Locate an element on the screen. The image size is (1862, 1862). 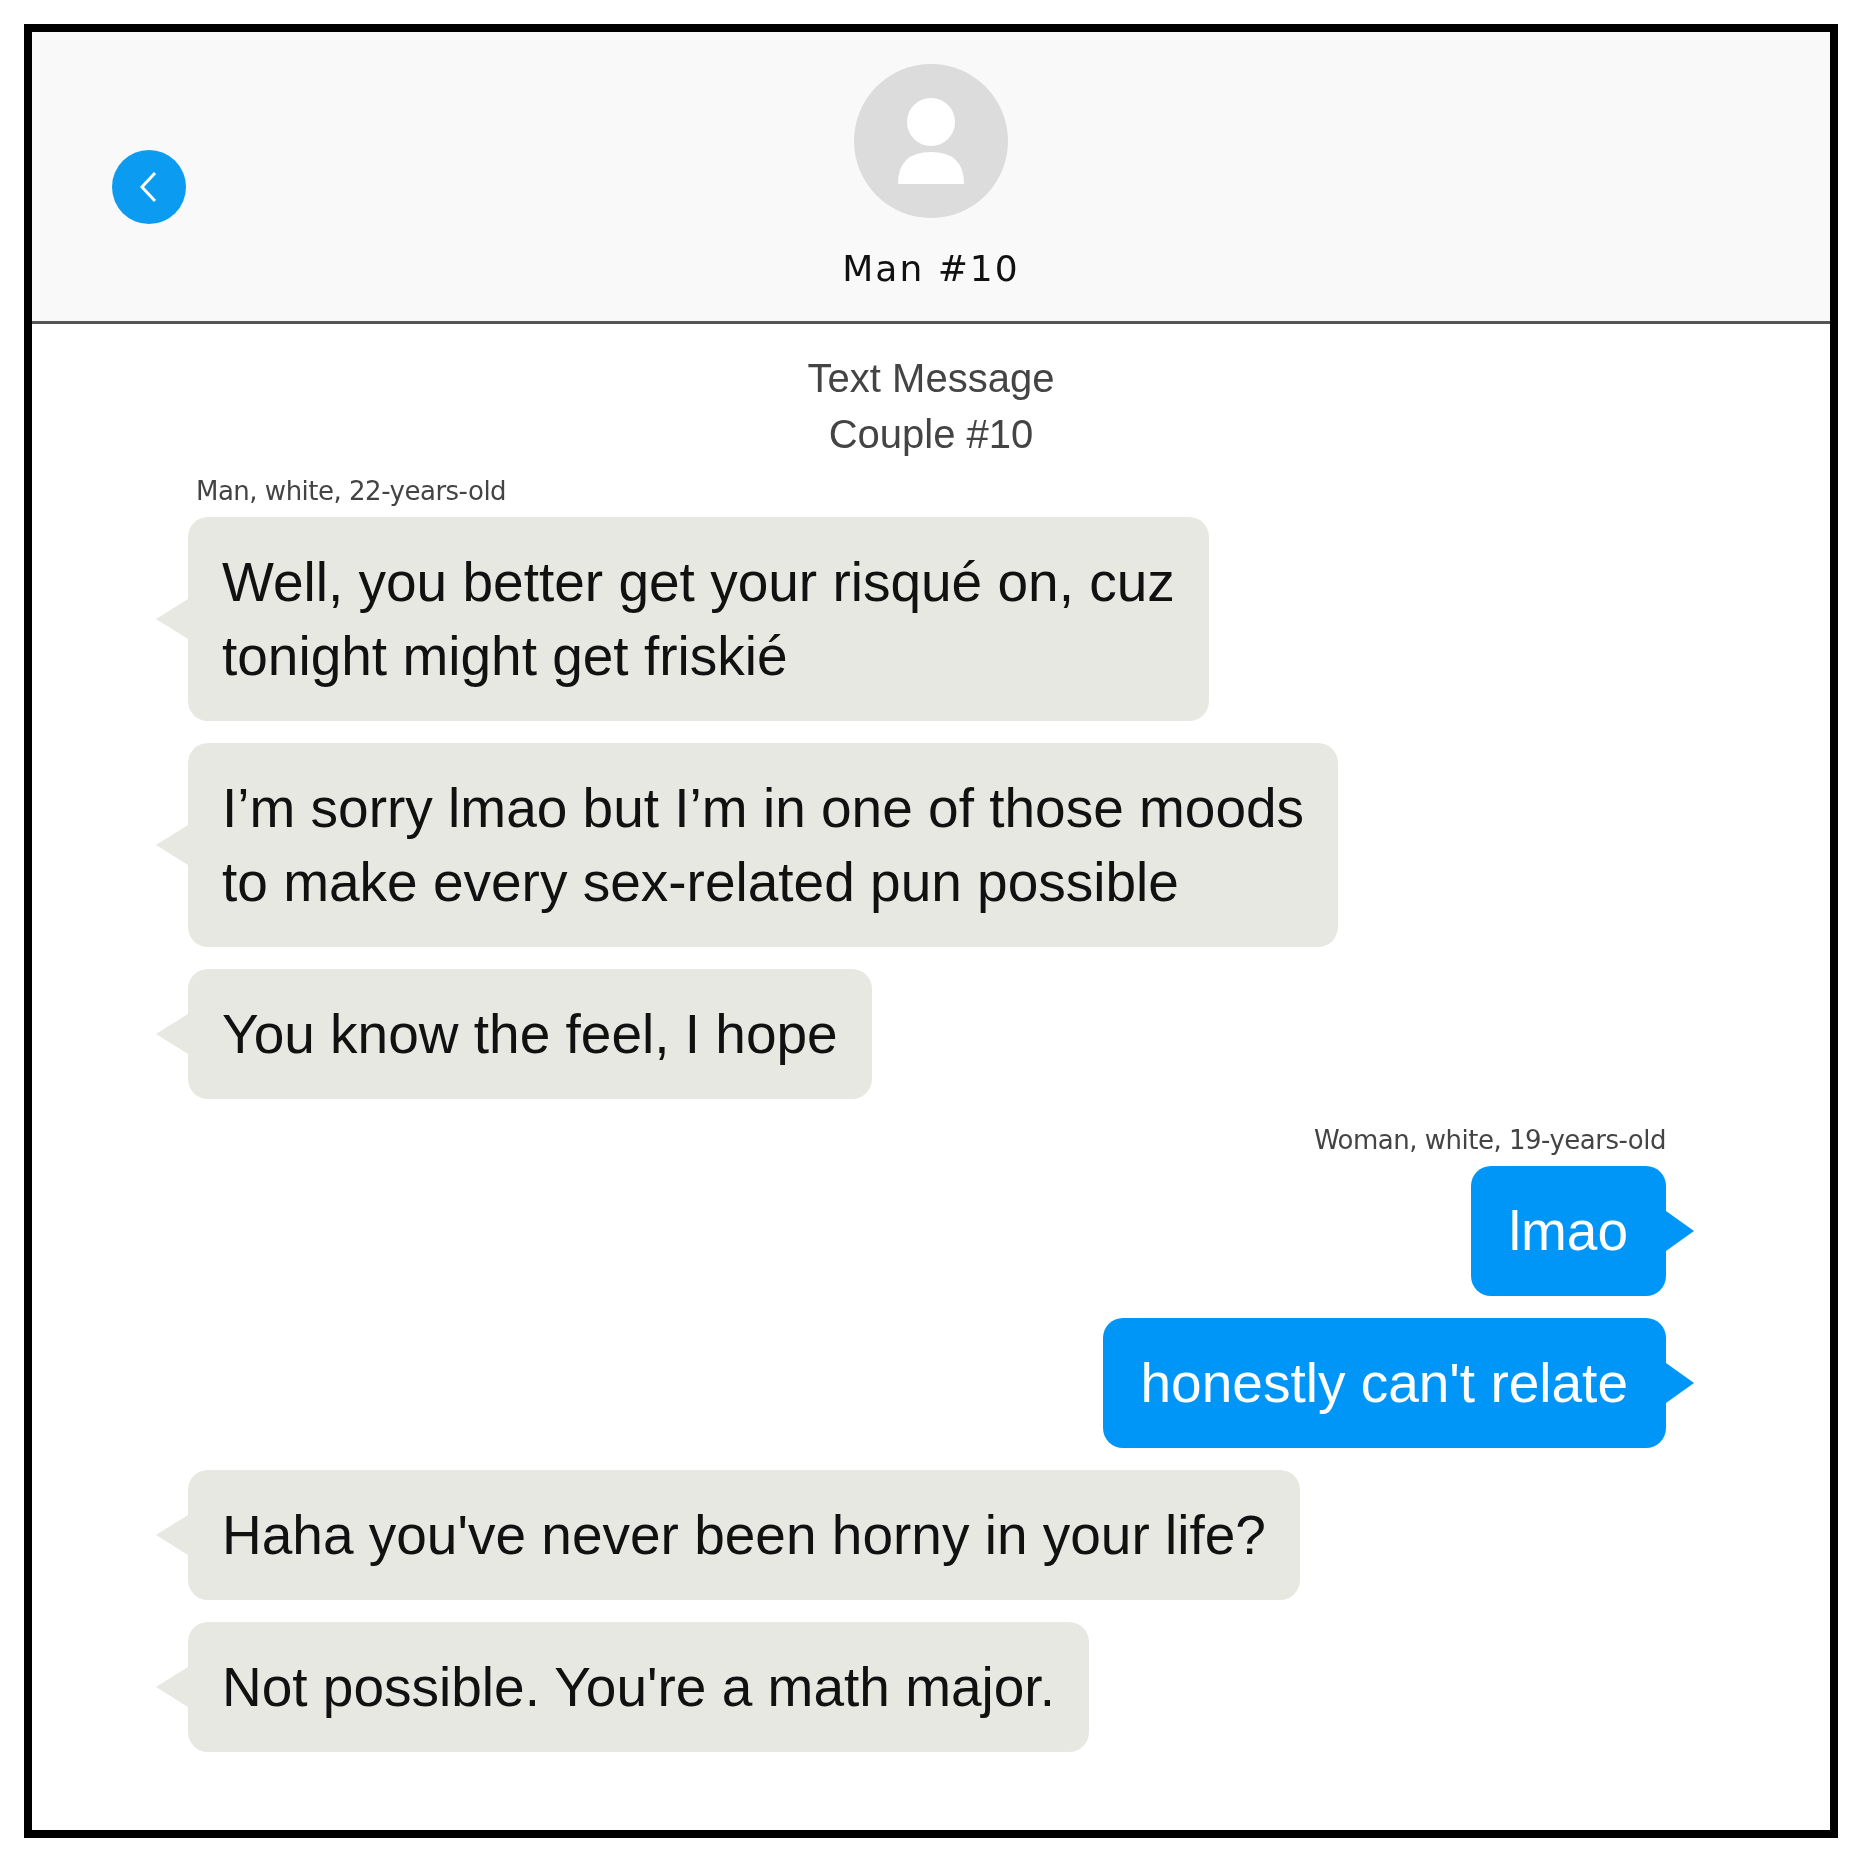
message-bubble: I’m sorry lmao but I’m in one of those moods to make every sex-related pun possible is located at coordinates (763, 845).